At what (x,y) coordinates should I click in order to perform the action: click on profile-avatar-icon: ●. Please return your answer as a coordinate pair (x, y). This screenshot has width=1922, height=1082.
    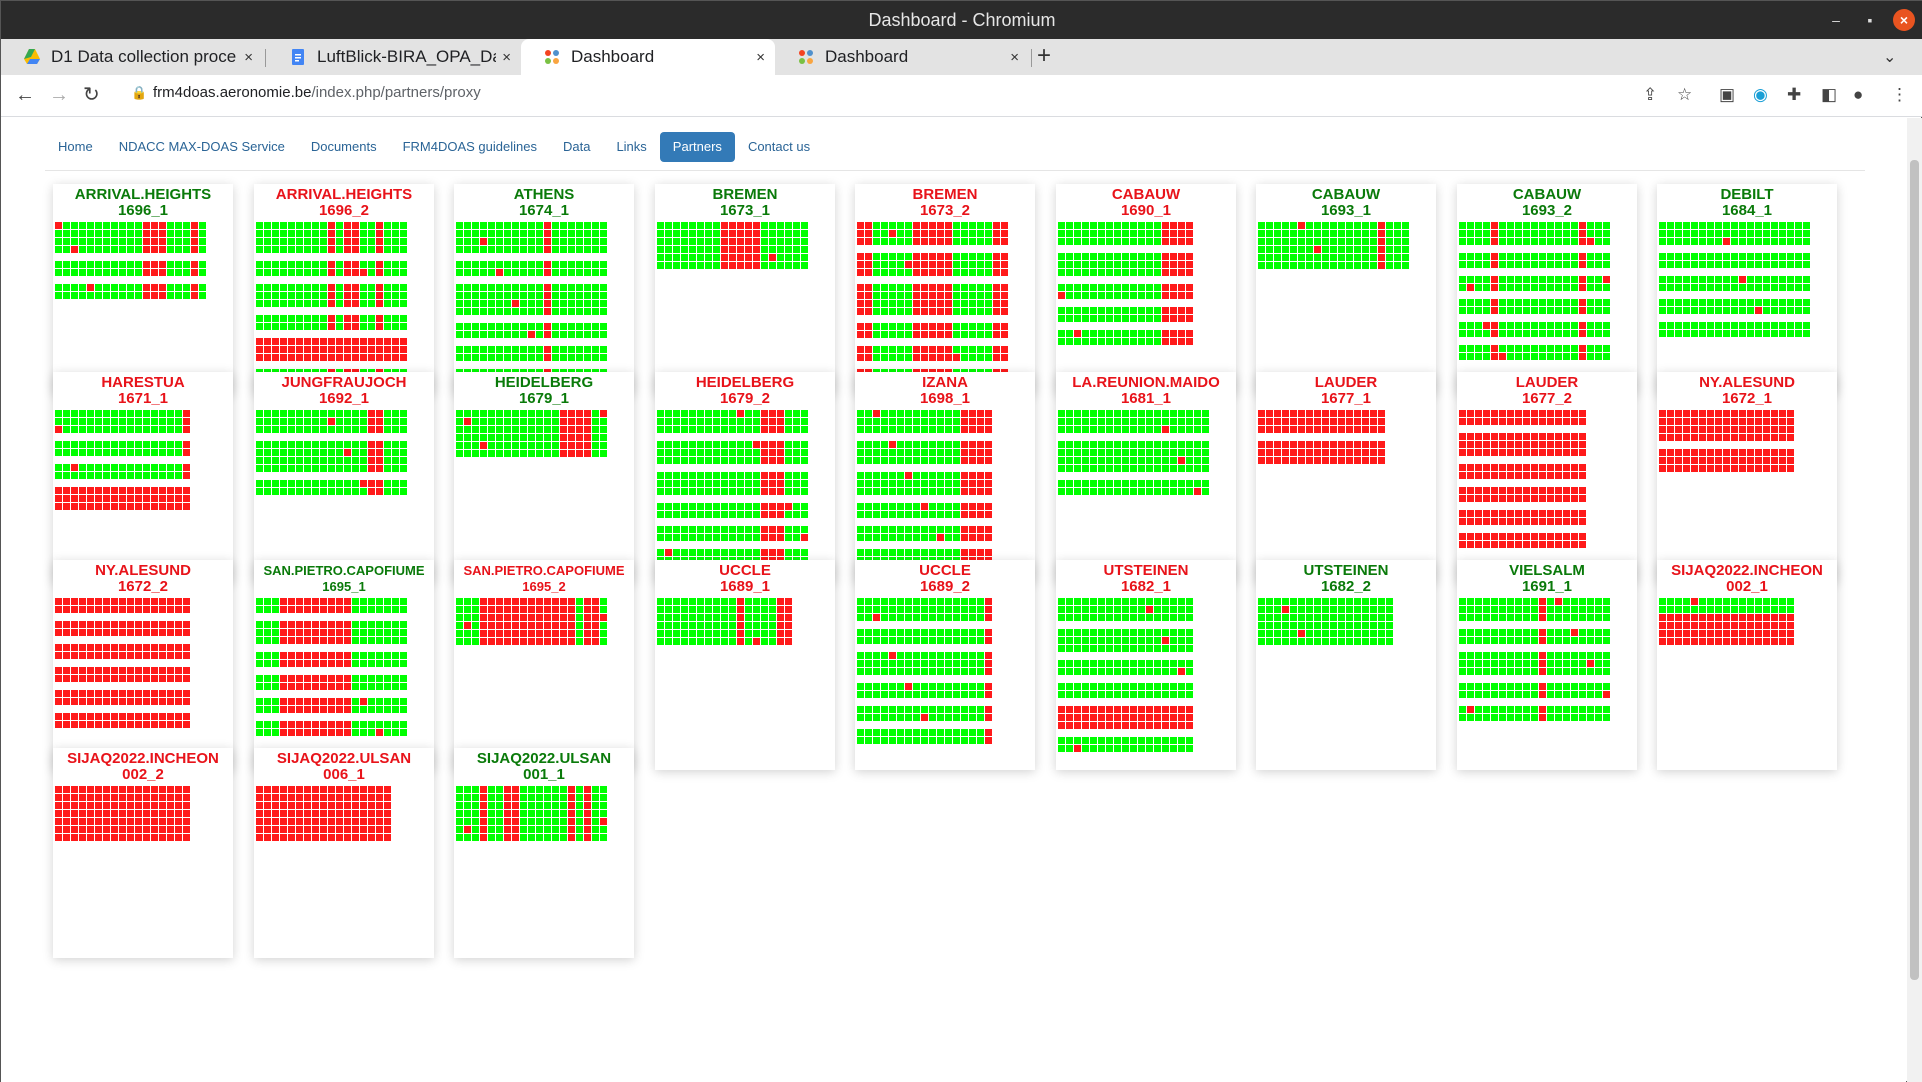
    Looking at the image, I should click on (1858, 95).